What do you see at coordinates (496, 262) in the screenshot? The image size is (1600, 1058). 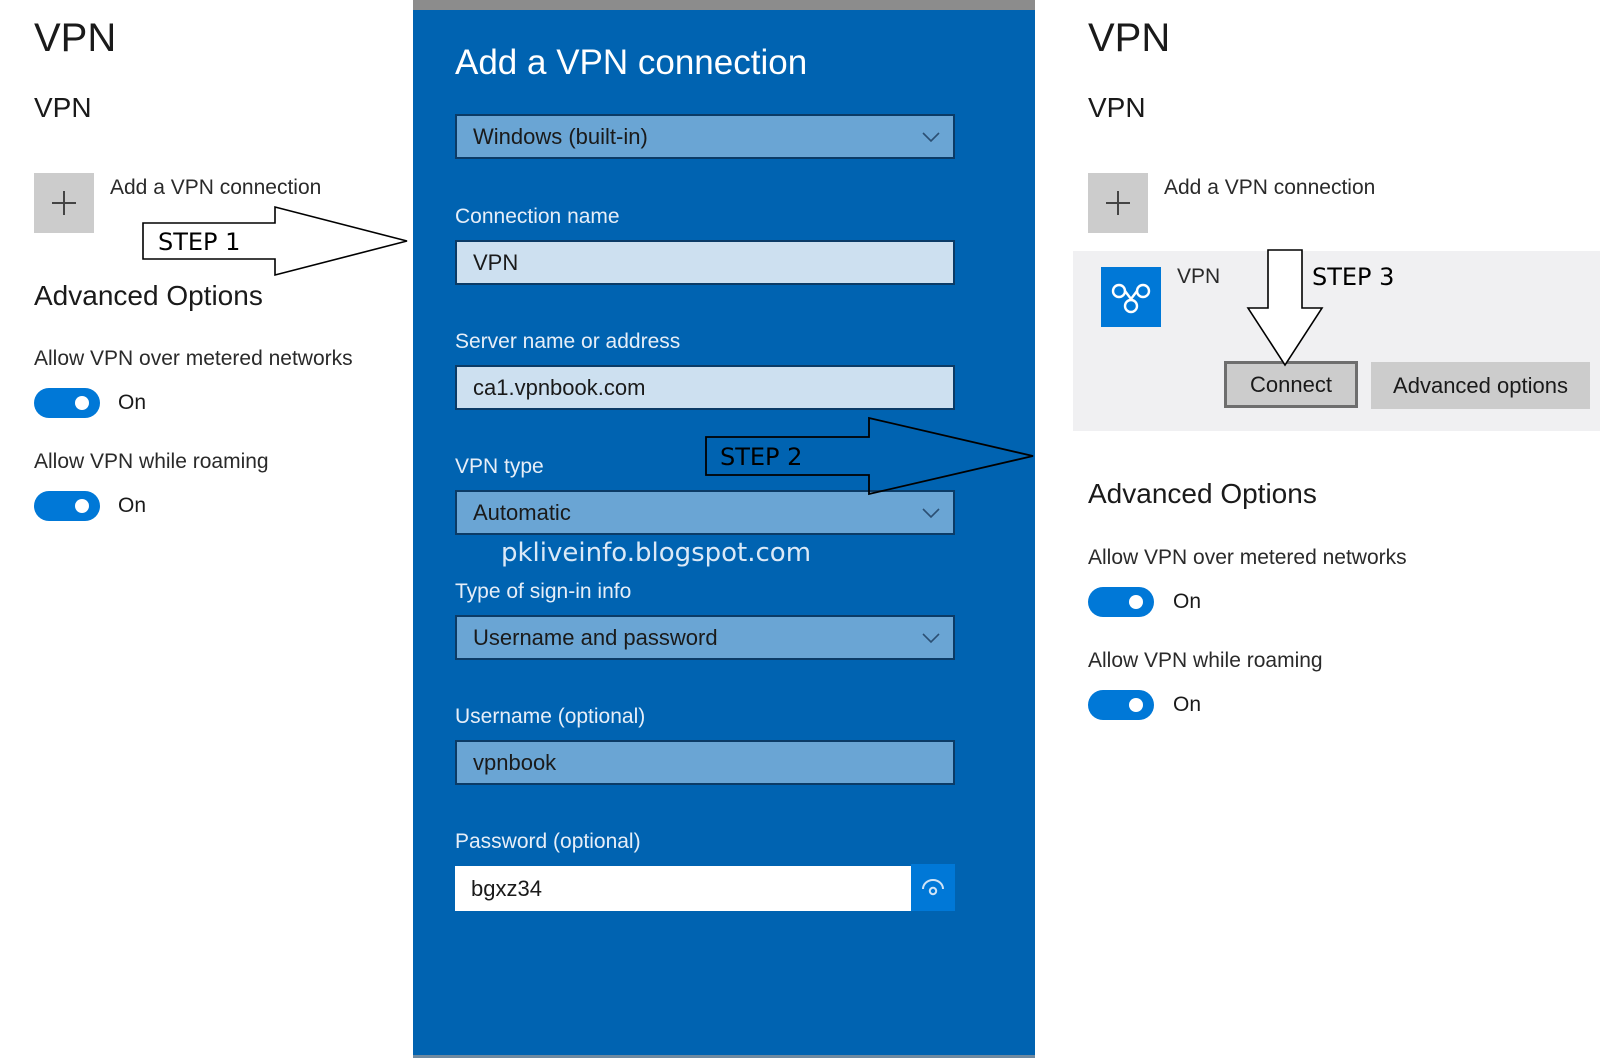 I see `connection-name-value: VPN` at bounding box center [496, 262].